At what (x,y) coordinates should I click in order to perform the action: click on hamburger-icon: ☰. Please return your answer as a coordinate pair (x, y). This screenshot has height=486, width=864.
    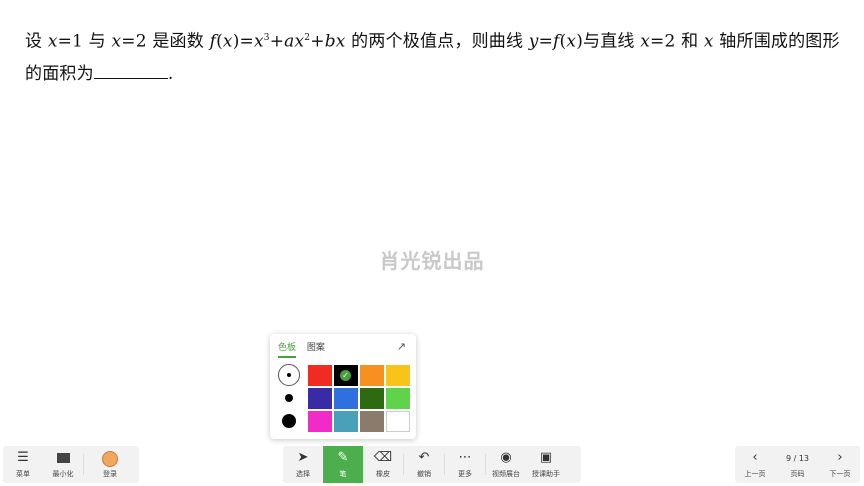
    Looking at the image, I should click on (23, 457).